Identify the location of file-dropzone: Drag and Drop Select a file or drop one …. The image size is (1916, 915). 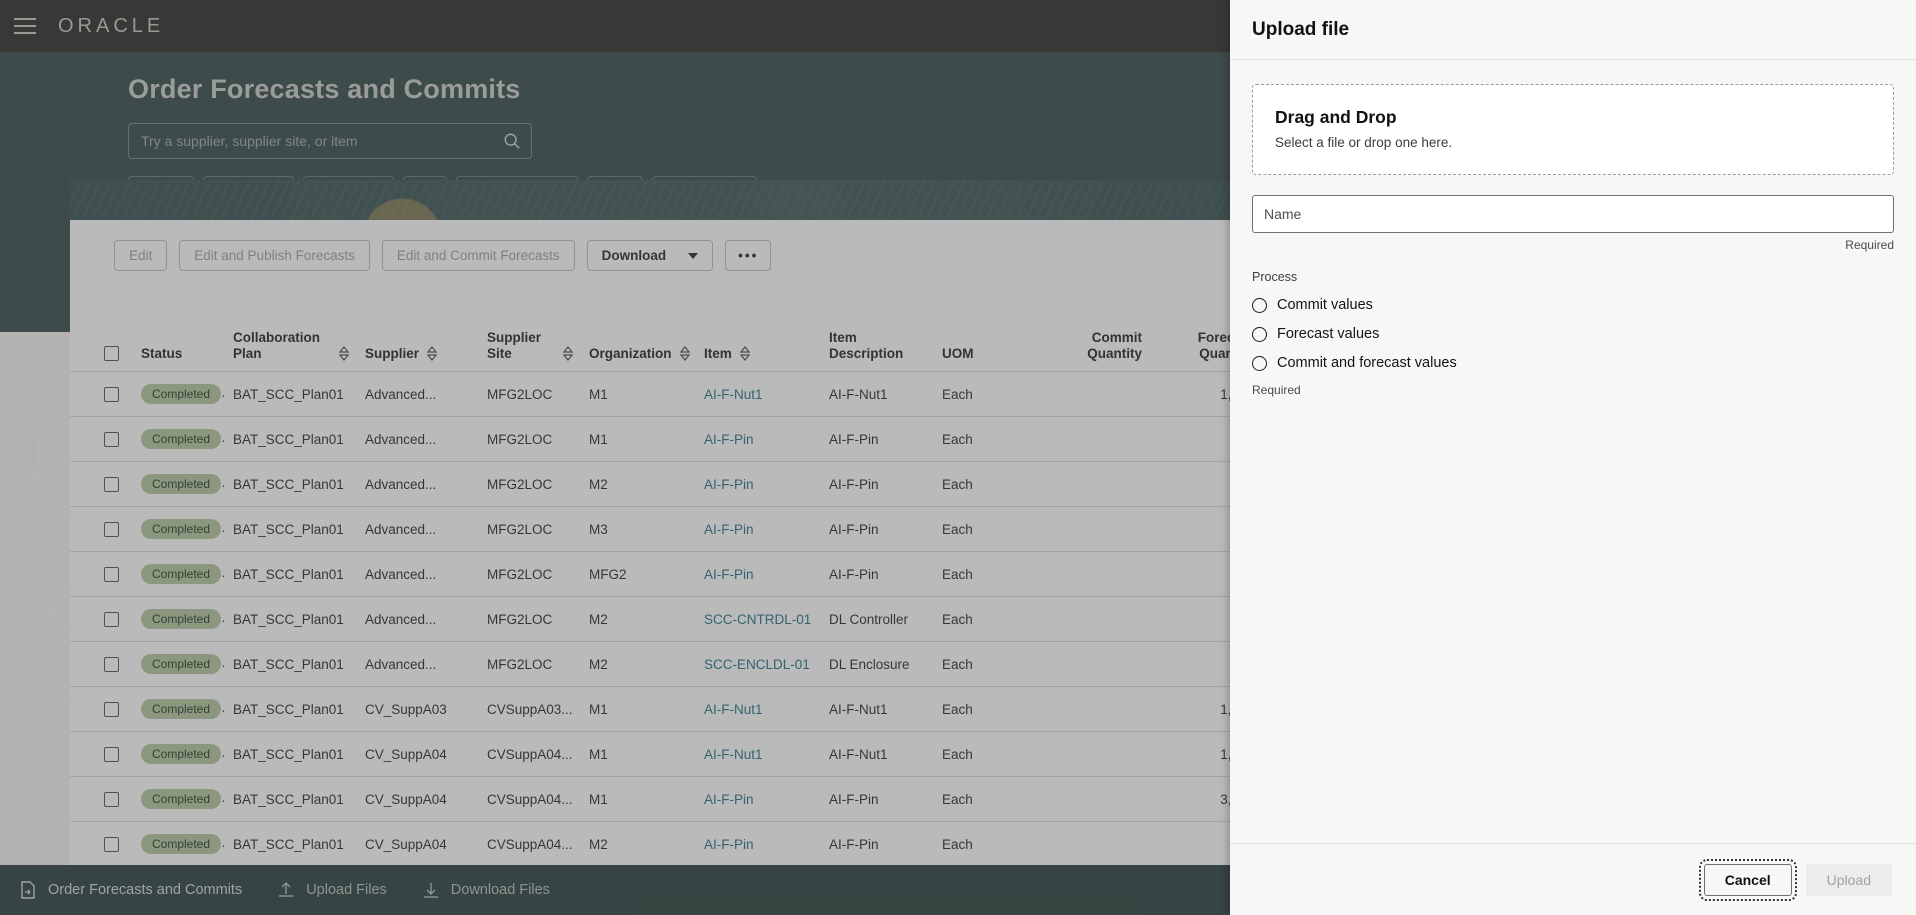
(1573, 129).